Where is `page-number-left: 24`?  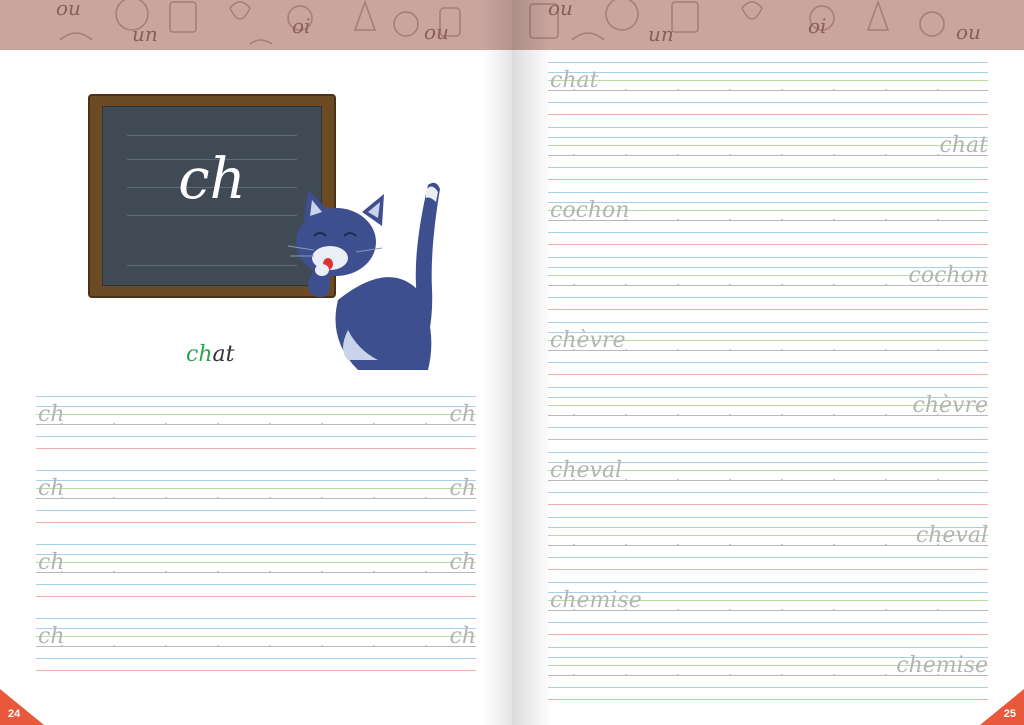
page-number-left: 24 is located at coordinates (22, 707).